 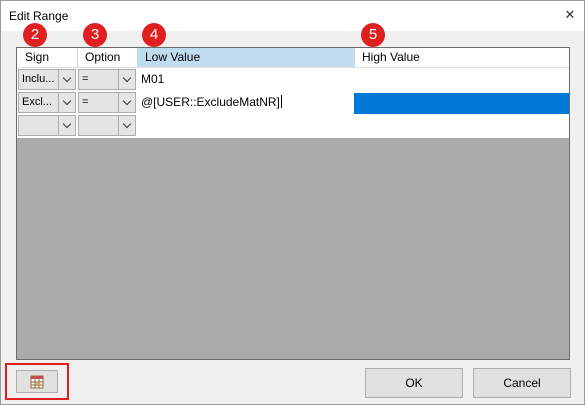 I want to click on annotation-badge-5: 5, so click(x=373, y=35).